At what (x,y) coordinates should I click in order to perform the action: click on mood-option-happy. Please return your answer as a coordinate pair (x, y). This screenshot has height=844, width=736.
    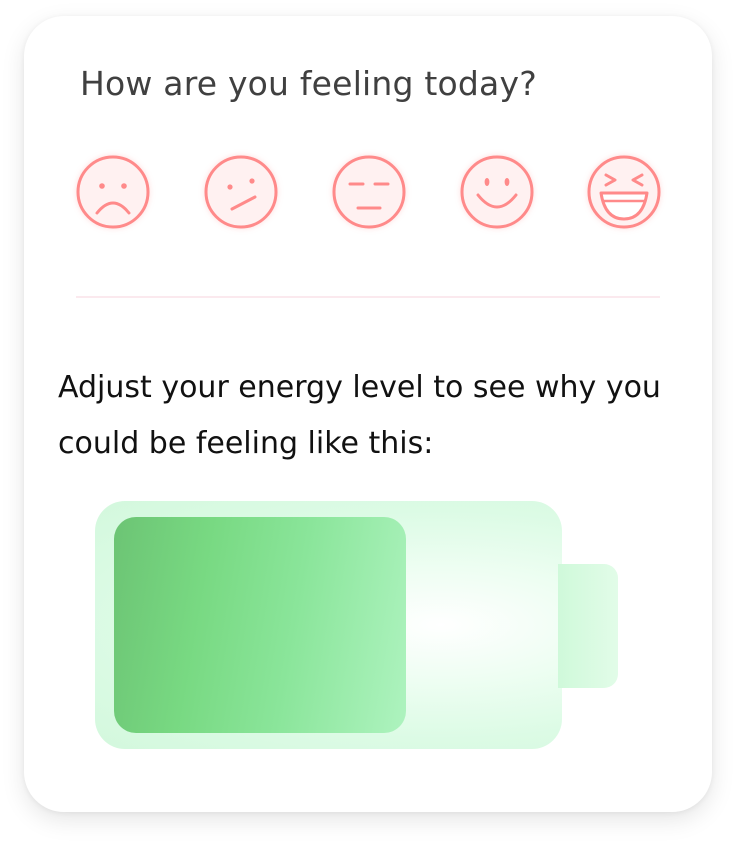
    Looking at the image, I should click on (497, 192).